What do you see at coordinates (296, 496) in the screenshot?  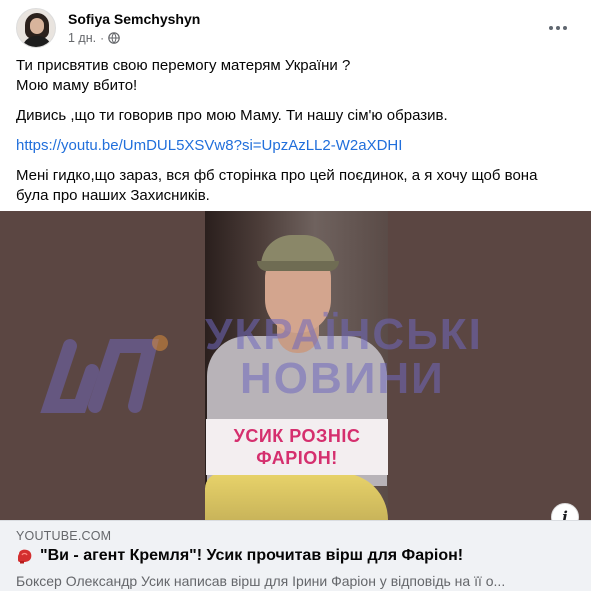 I see `yellow-object` at bounding box center [296, 496].